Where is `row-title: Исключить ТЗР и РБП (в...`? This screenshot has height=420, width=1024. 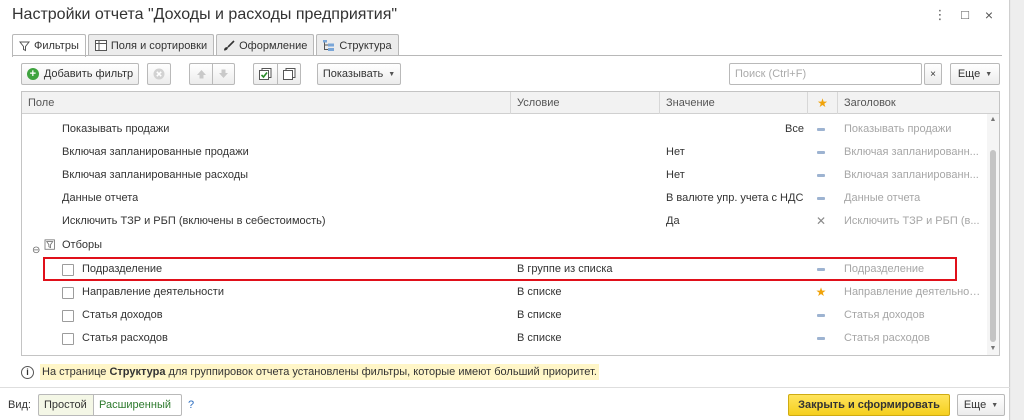
row-title: Исключить ТЗР и РБП (в... is located at coordinates (912, 221).